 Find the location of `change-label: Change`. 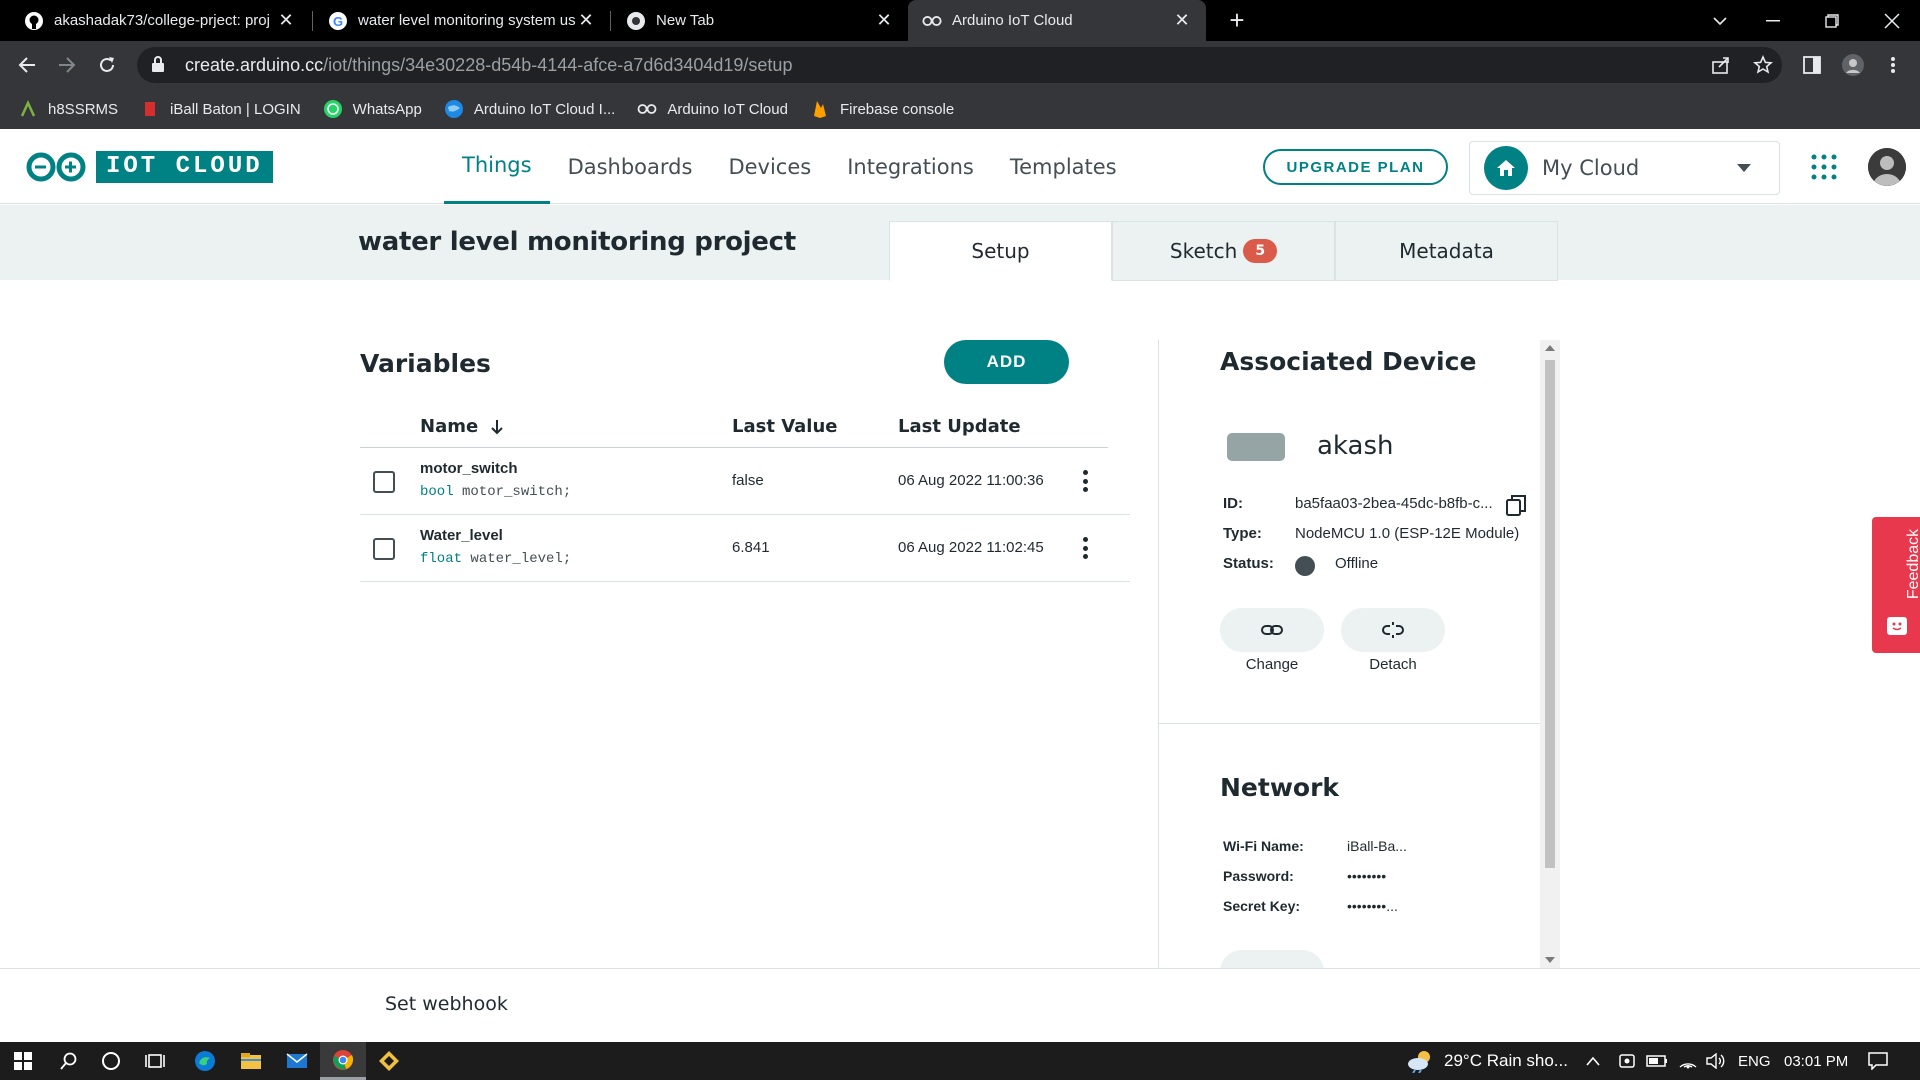

change-label: Change is located at coordinates (1272, 664).